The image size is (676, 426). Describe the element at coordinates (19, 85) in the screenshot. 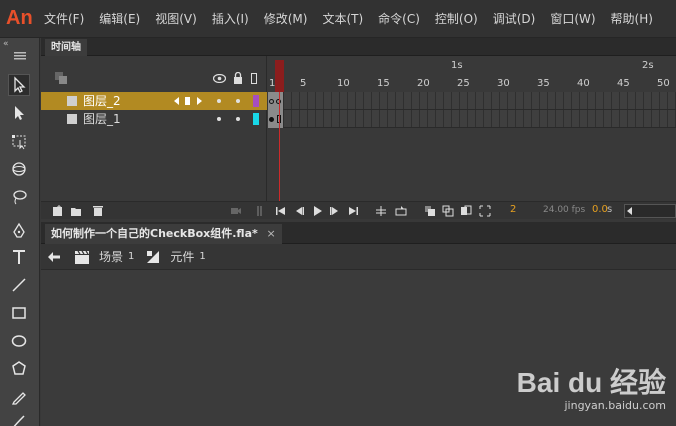

I see `selection-tool-icon` at that location.